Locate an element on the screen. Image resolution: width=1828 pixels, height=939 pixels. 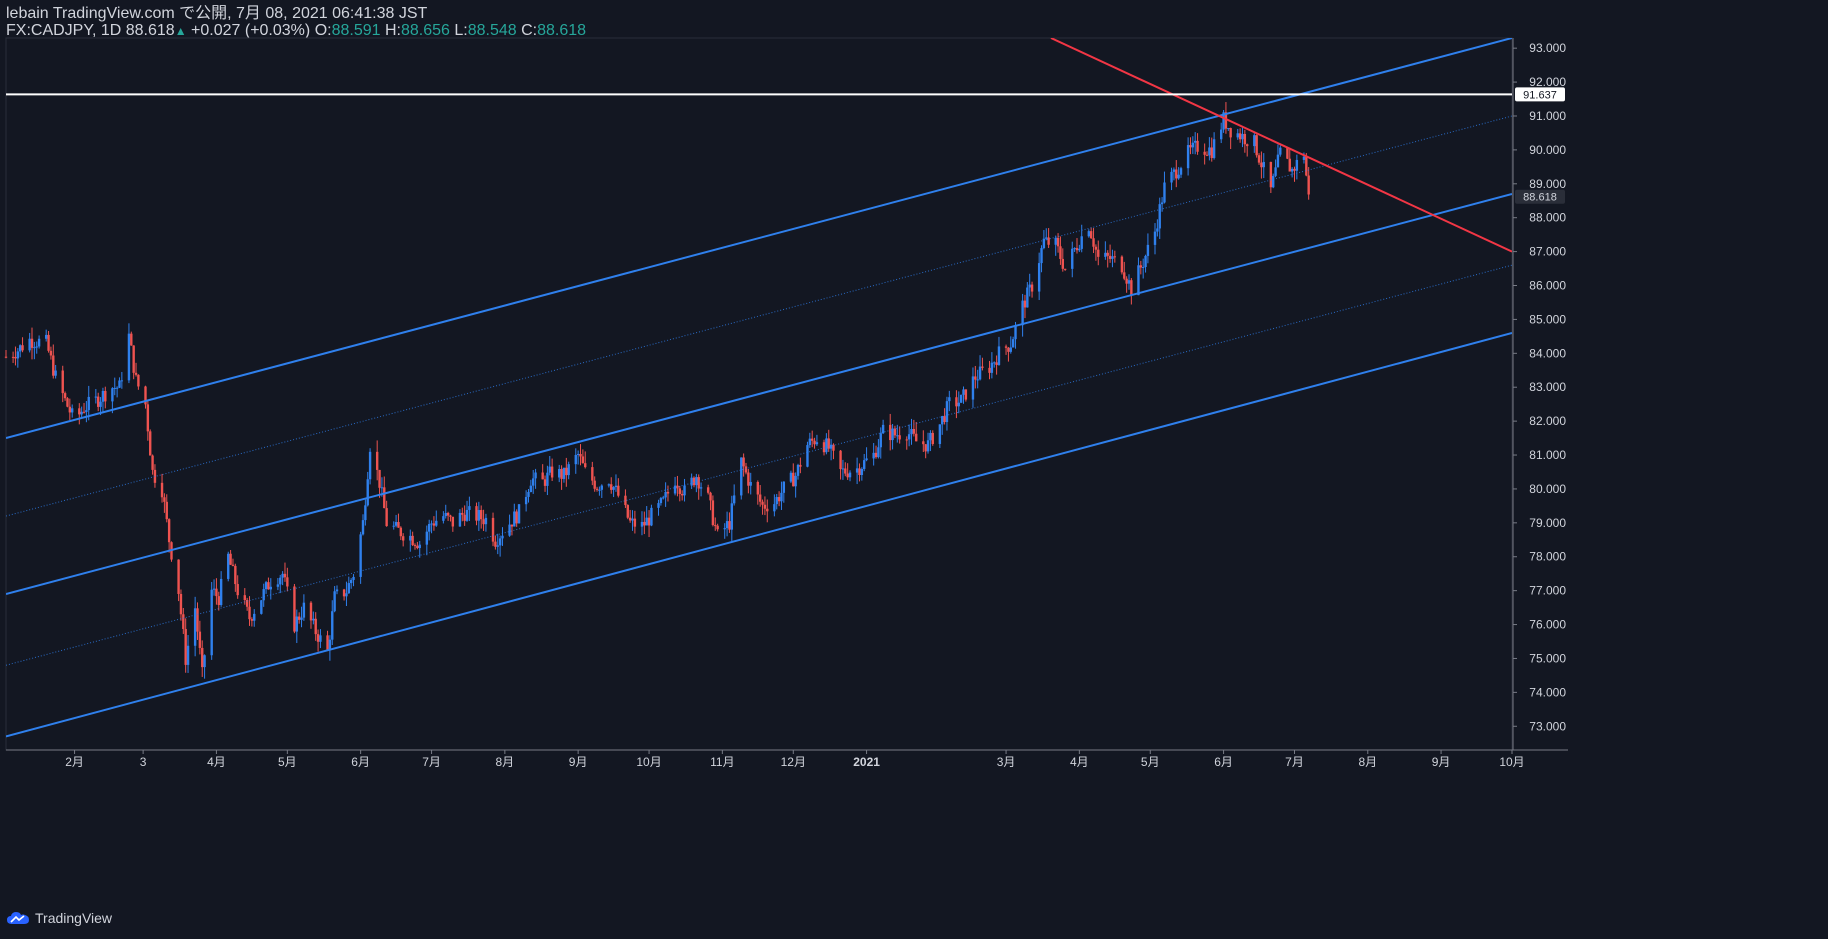
trend-line is located at coordinates (1281, 145).